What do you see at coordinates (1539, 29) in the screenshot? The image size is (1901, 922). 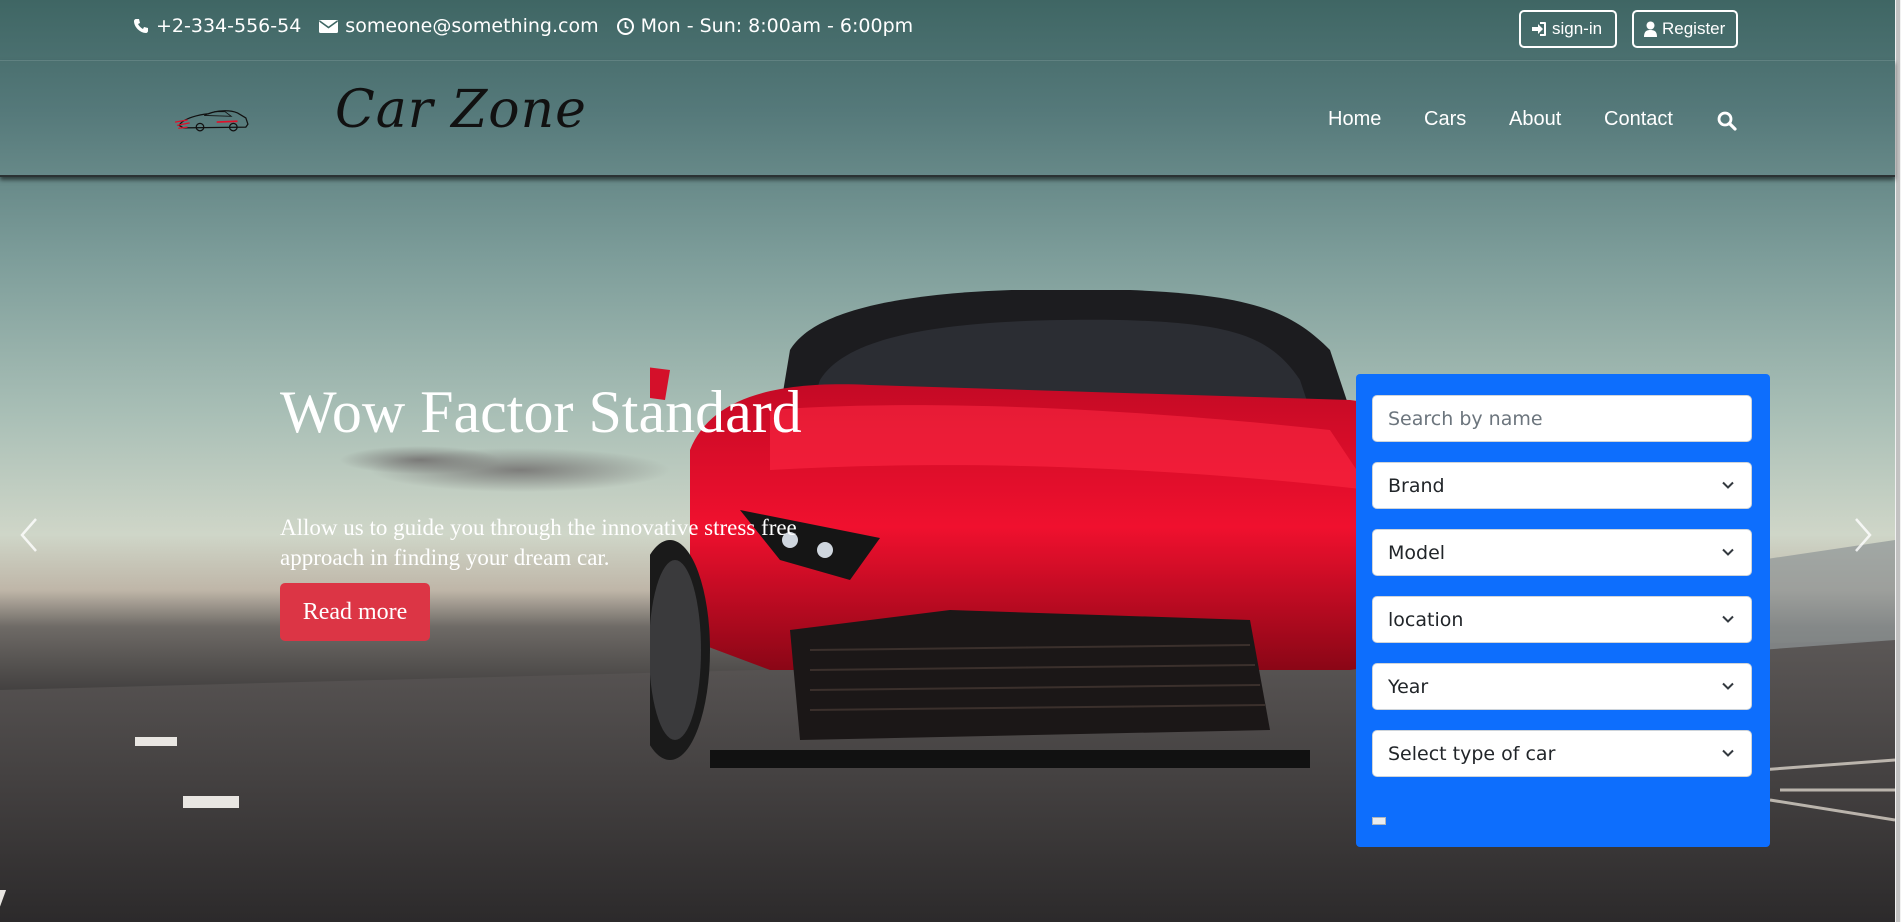 I see `sign-in-icon` at bounding box center [1539, 29].